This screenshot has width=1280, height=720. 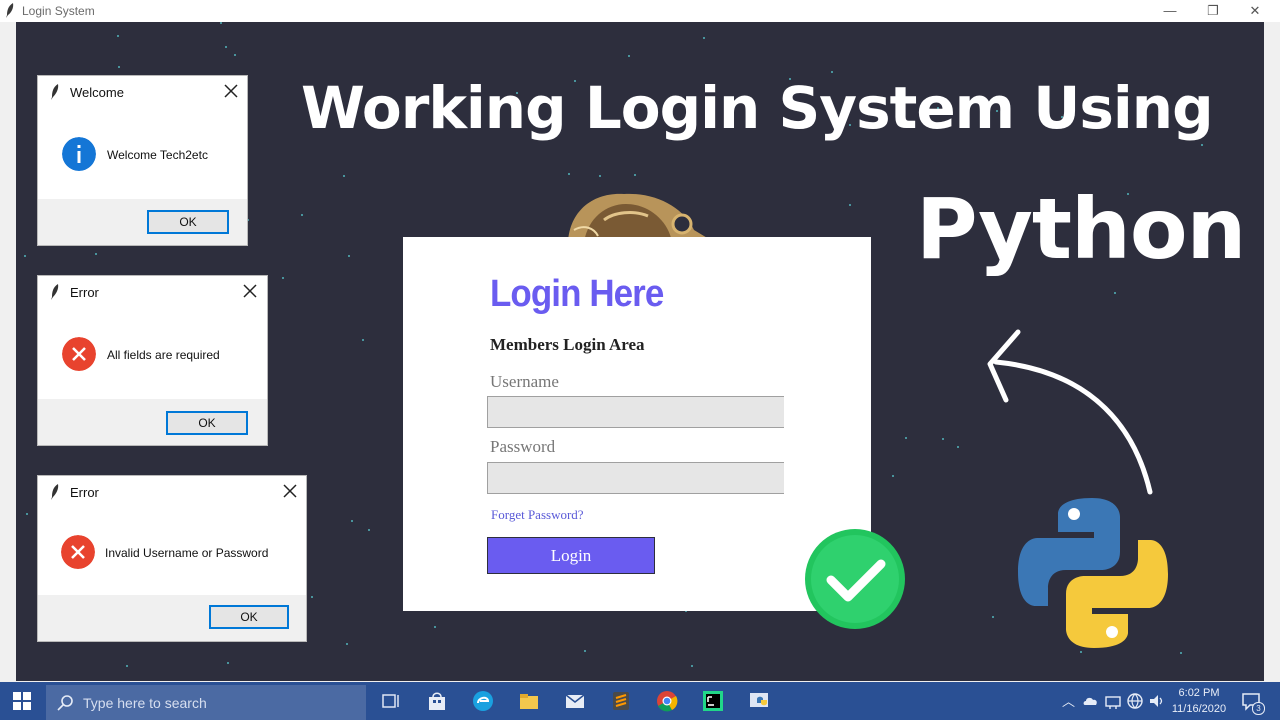 What do you see at coordinates (571, 555) in the screenshot?
I see `login-button: Login` at bounding box center [571, 555].